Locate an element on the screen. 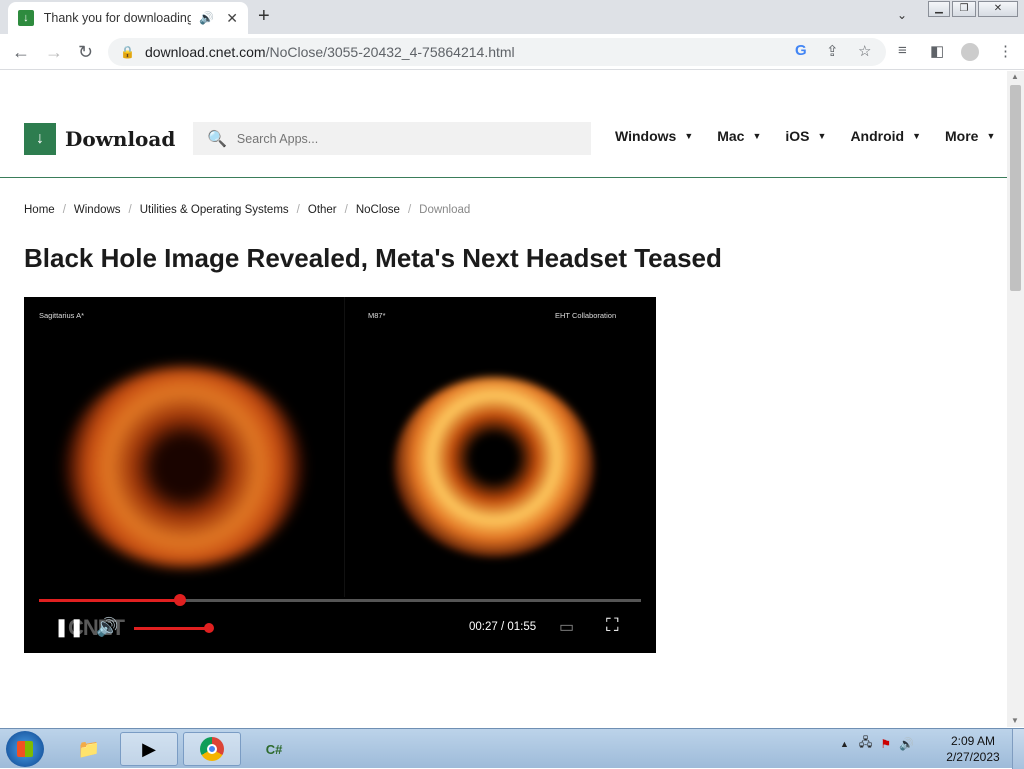 The height and width of the screenshot is (769, 1024). speaker-icon: 🔊 is located at coordinates (906, 744).